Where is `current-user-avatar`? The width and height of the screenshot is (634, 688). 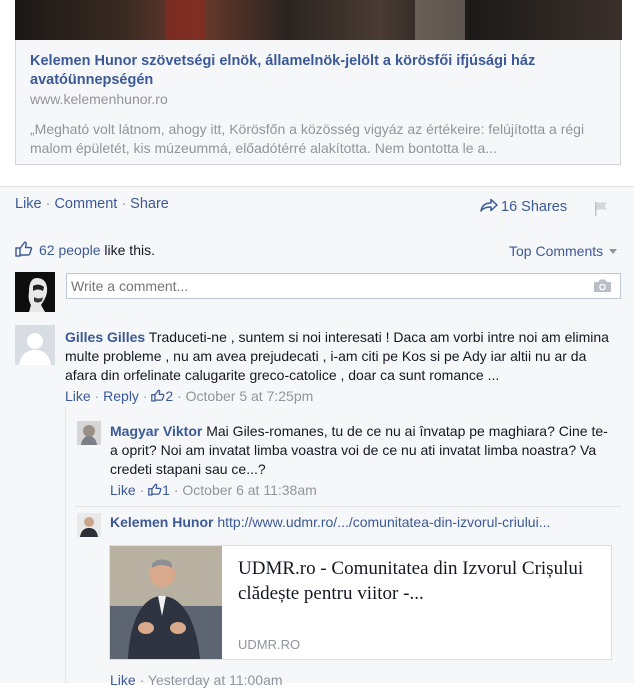 current-user-avatar is located at coordinates (35, 292).